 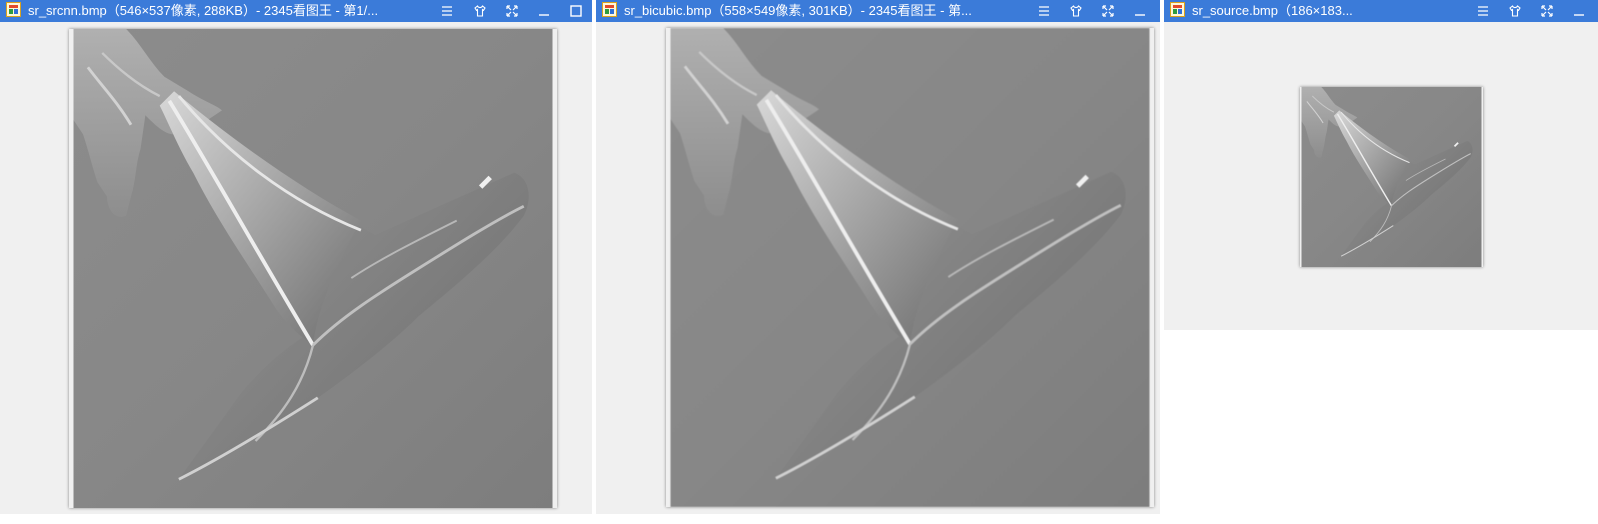 What do you see at coordinates (1391, 177) in the screenshot?
I see `image-source` at bounding box center [1391, 177].